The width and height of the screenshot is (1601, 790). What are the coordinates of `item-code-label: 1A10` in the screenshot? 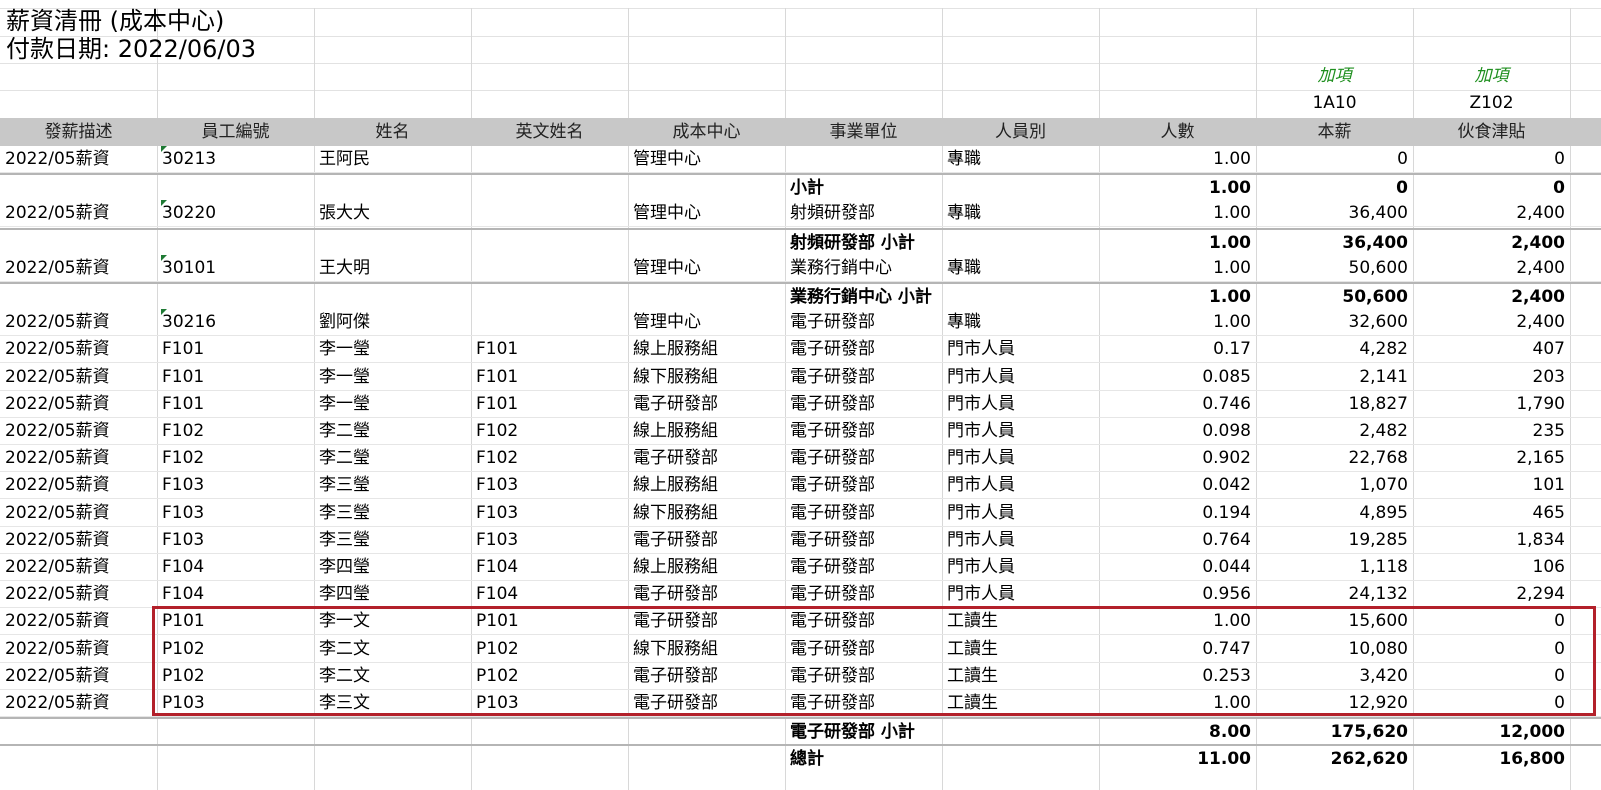 It's located at (1334, 103).